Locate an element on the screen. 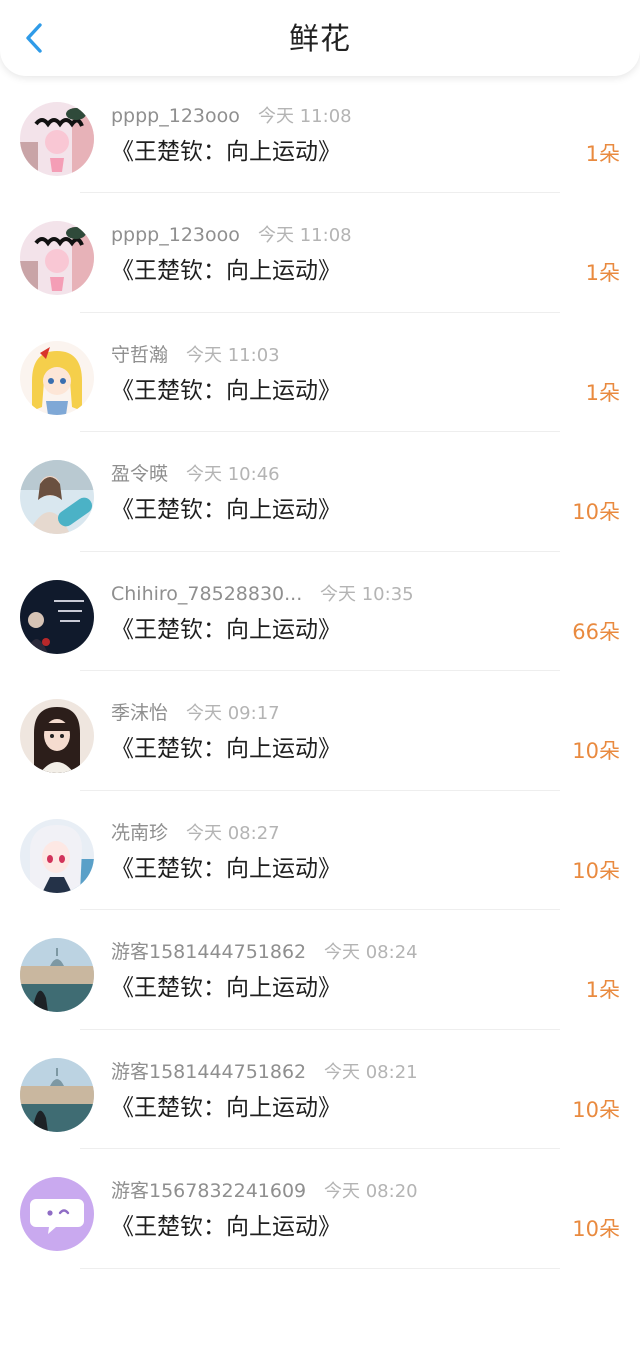 The height and width of the screenshot is (1366, 640). list-item: 季沫怡 今天 09:17 《王楚钦：向上运动》 10朵 is located at coordinates (320, 731).